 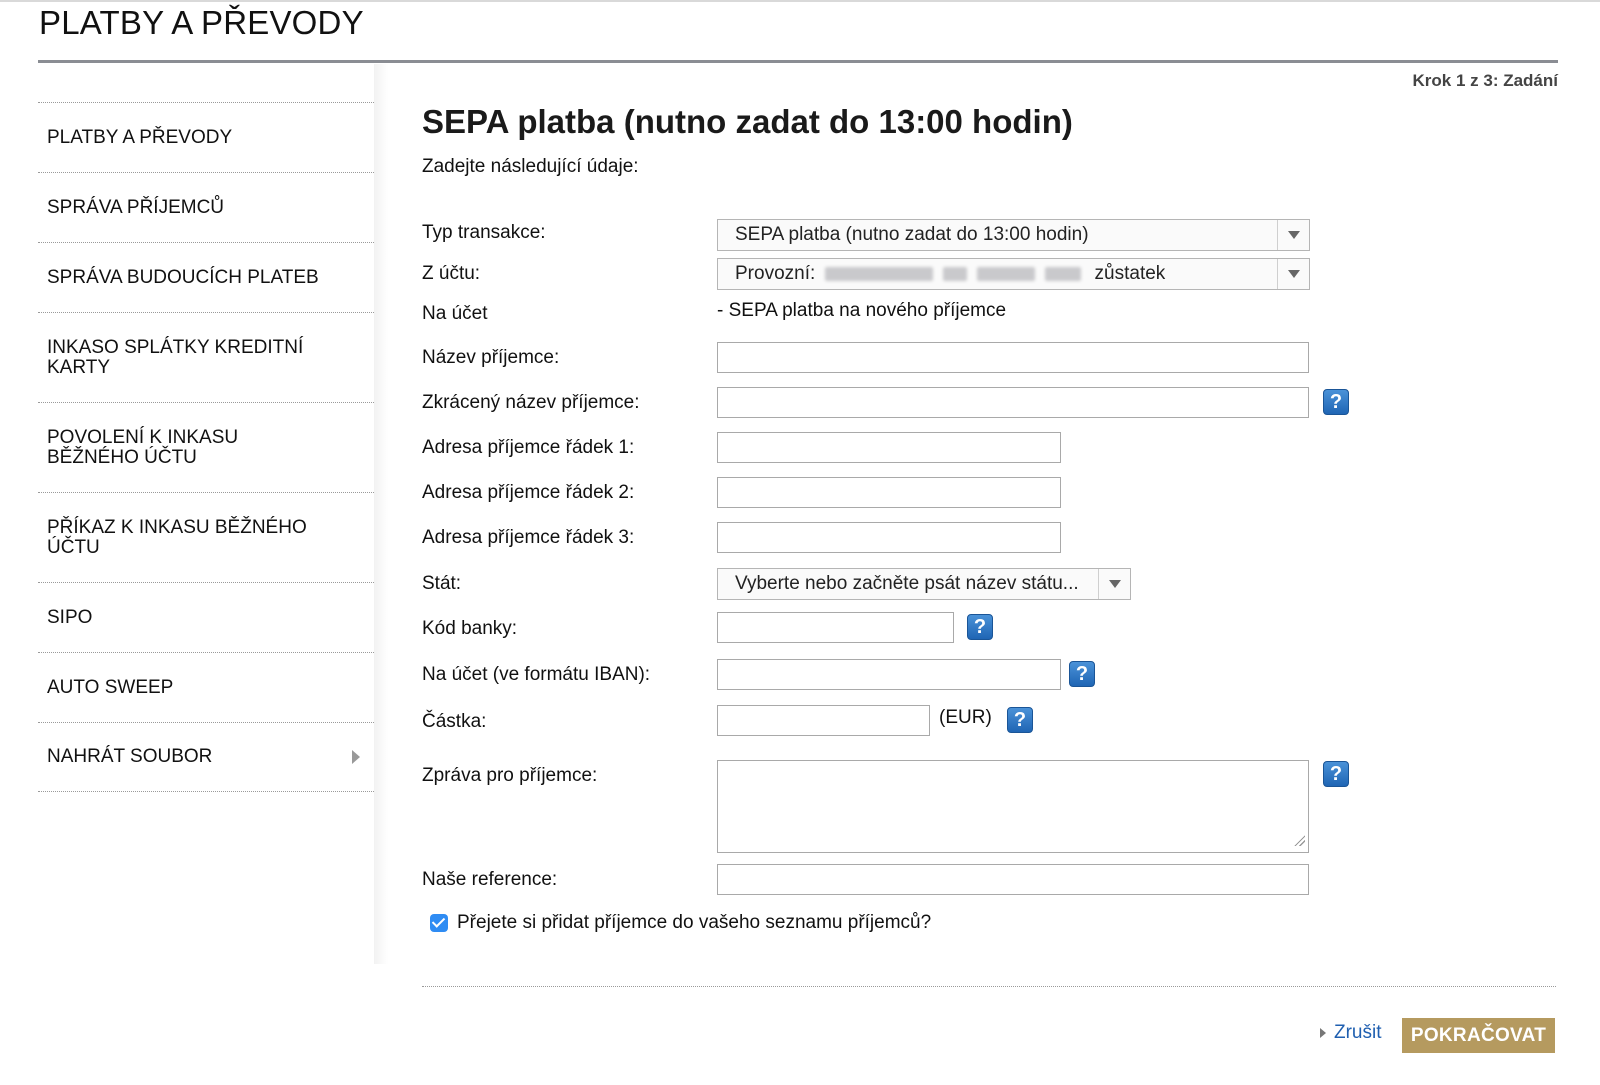 What do you see at coordinates (800, 1) in the screenshot?
I see `top-border` at bounding box center [800, 1].